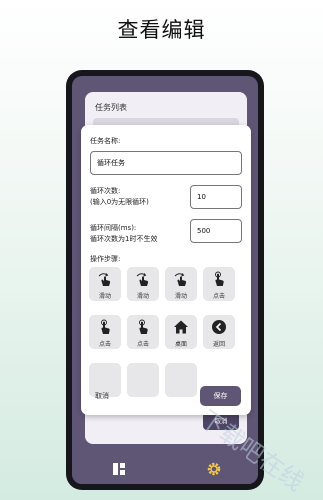 The image size is (323, 500). I want to click on cancel-button: 取消, so click(102, 396).